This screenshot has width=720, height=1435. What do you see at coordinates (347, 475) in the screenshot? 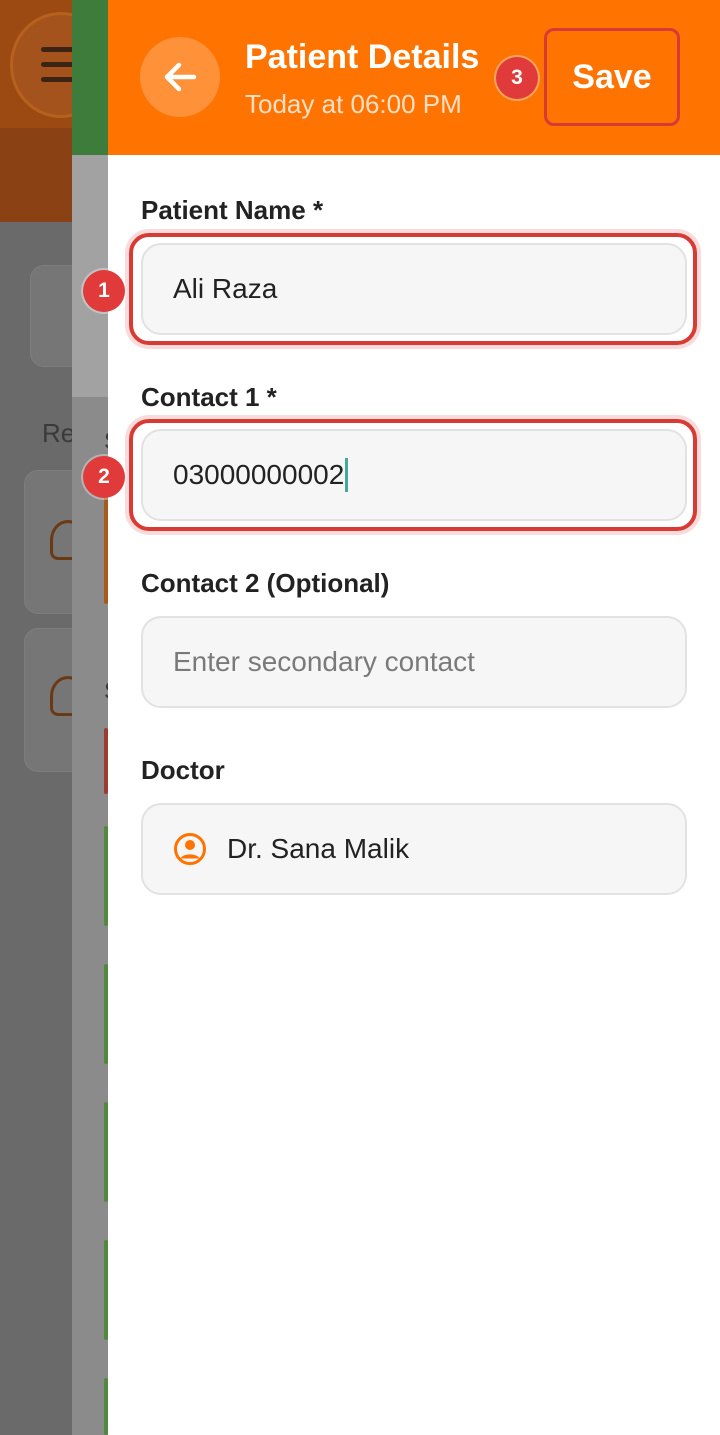
I see `text-caret` at bounding box center [347, 475].